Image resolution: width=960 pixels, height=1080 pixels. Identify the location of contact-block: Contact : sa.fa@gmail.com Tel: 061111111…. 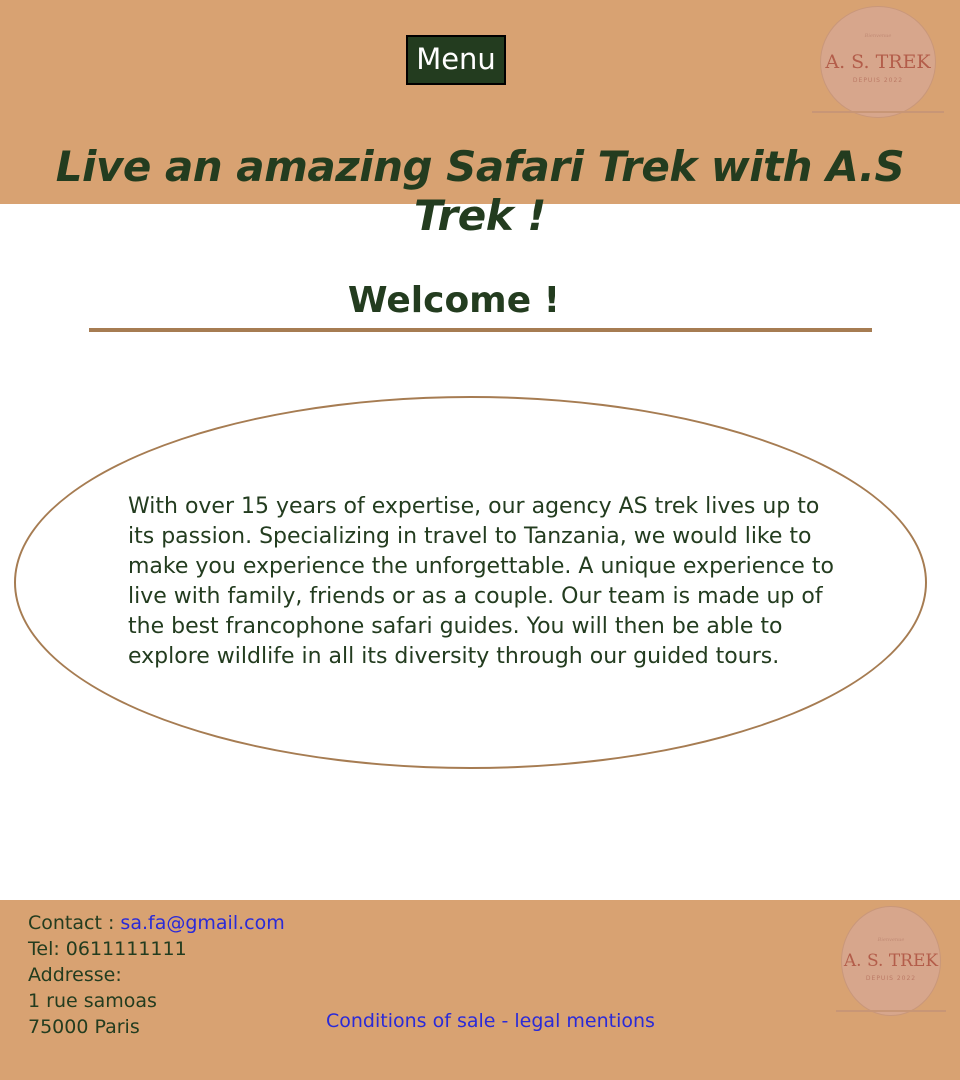
(156, 975).